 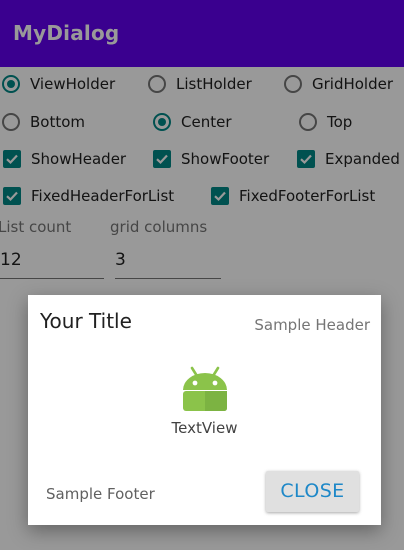 What do you see at coordinates (205, 388) in the screenshot?
I see `android-icon` at bounding box center [205, 388].